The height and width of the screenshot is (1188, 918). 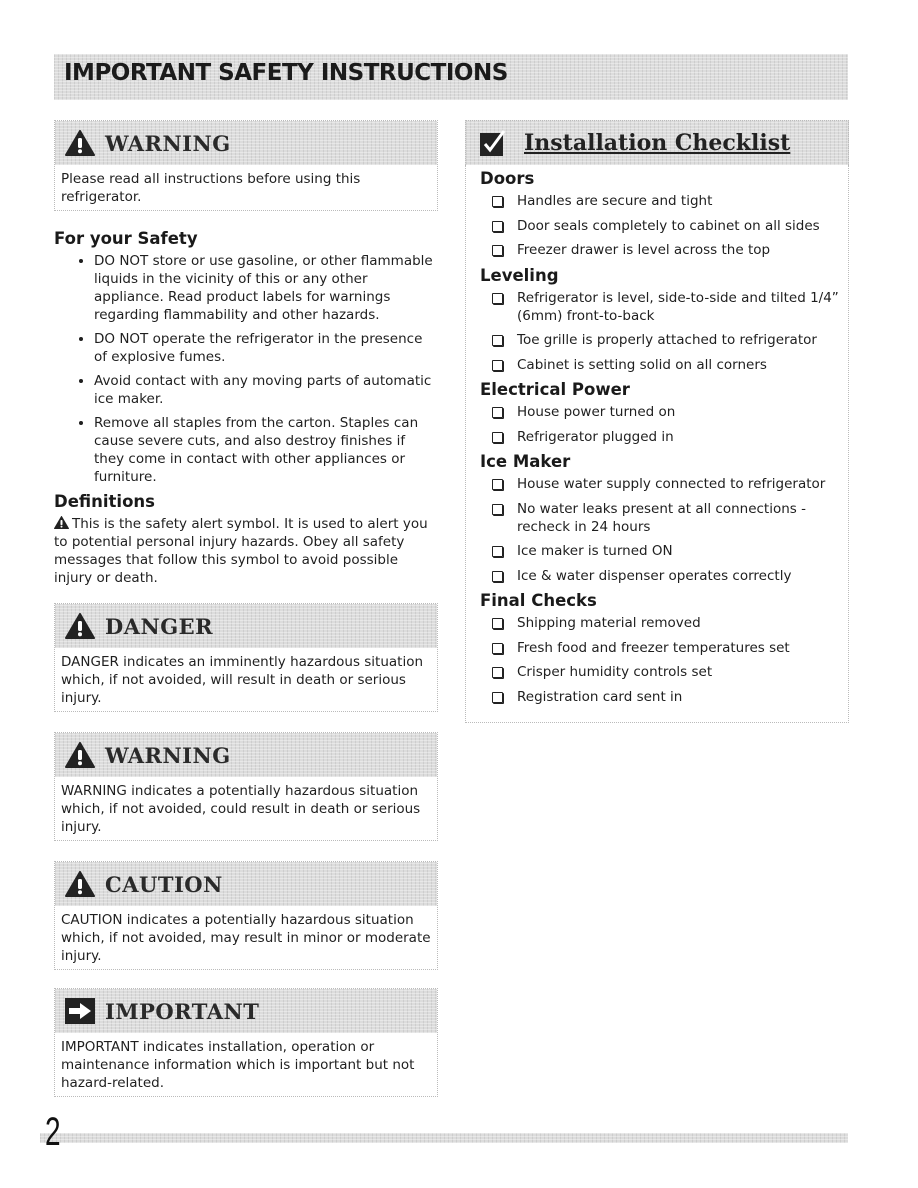 I want to click on checklist-item: Fresh food and freezer temperatures set, so click(x=664, y=648).